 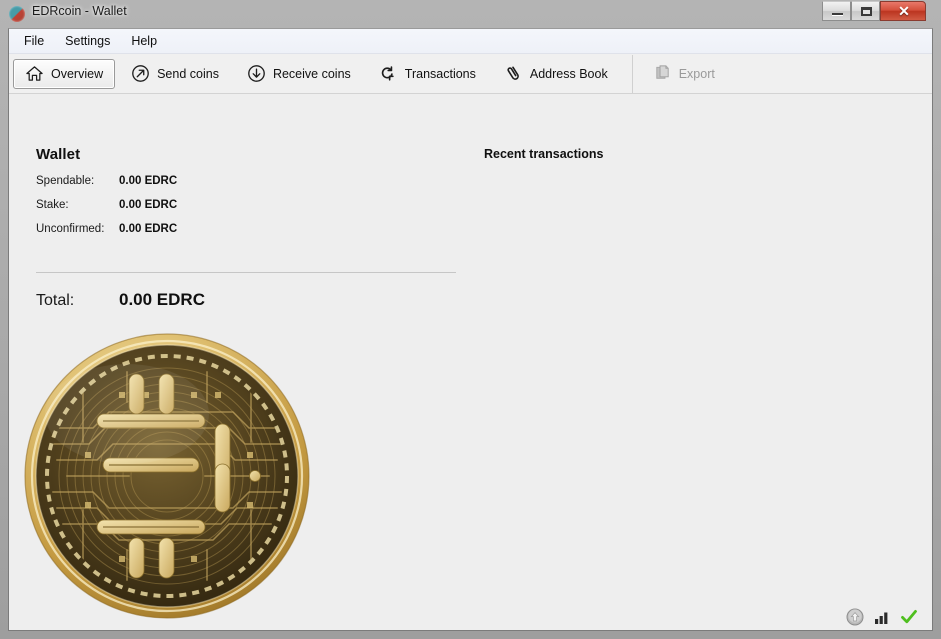 I want to click on arrow-down-circle-icon, so click(x=256, y=73).